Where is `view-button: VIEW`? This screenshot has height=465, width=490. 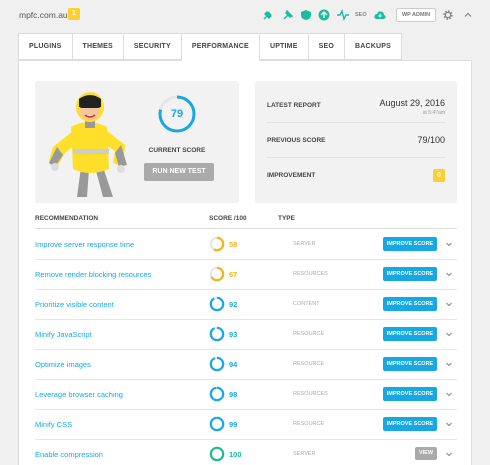 view-button: VIEW is located at coordinates (426, 453).